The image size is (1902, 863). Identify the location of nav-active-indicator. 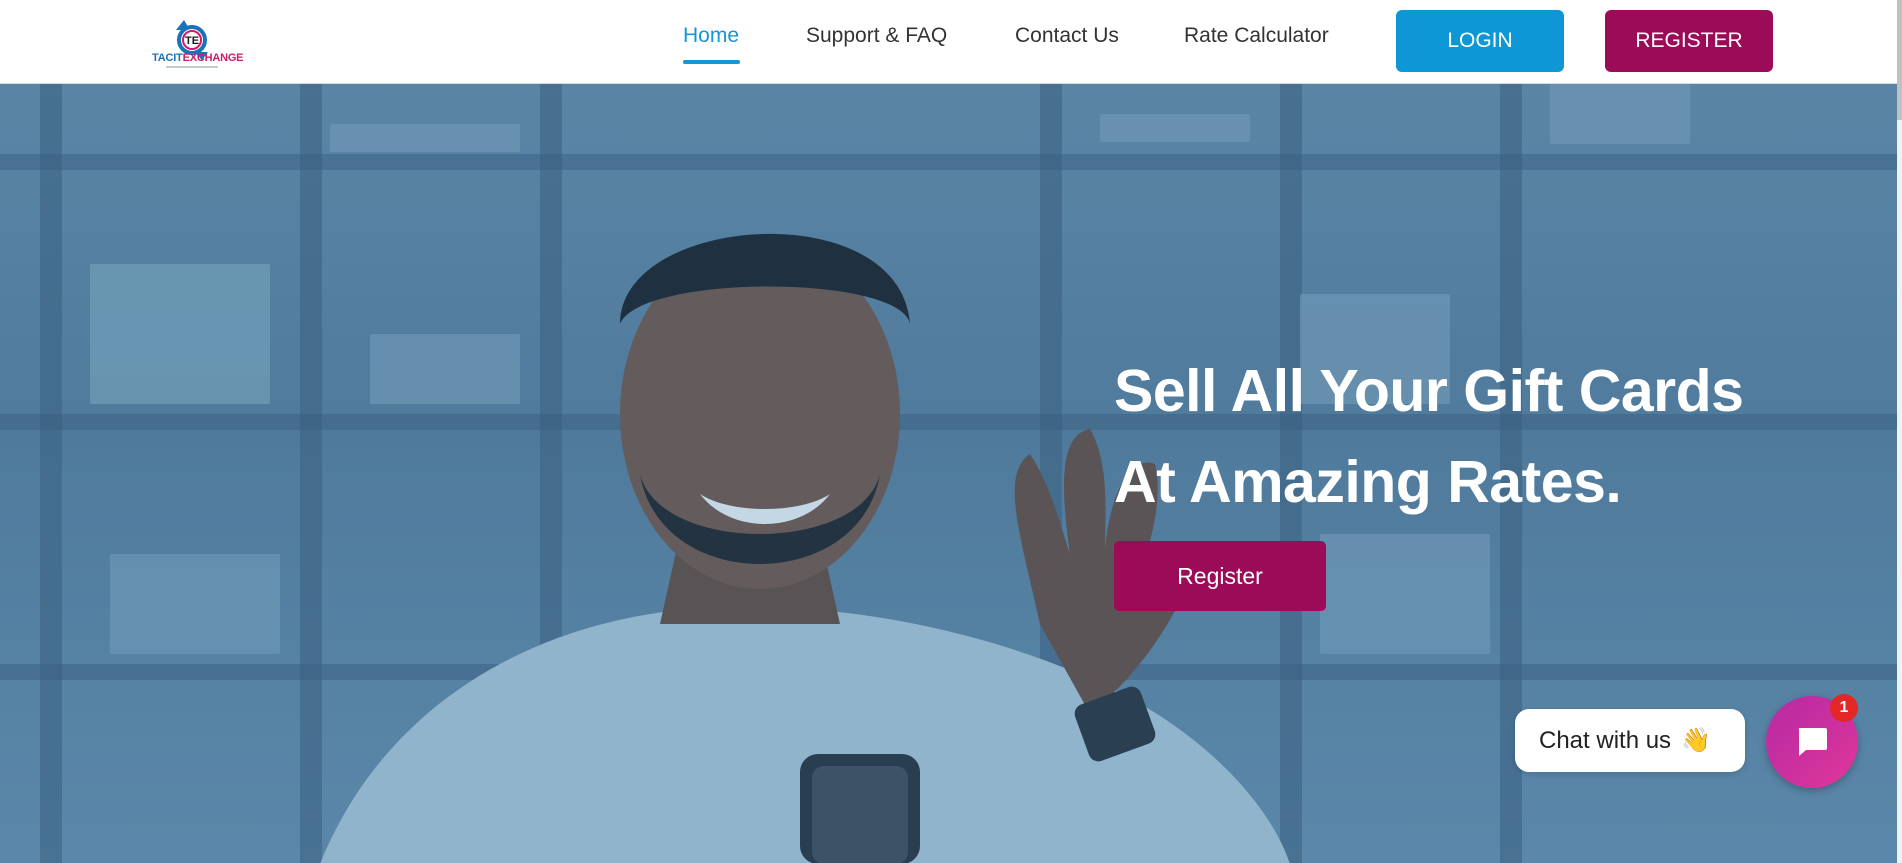
(711, 62).